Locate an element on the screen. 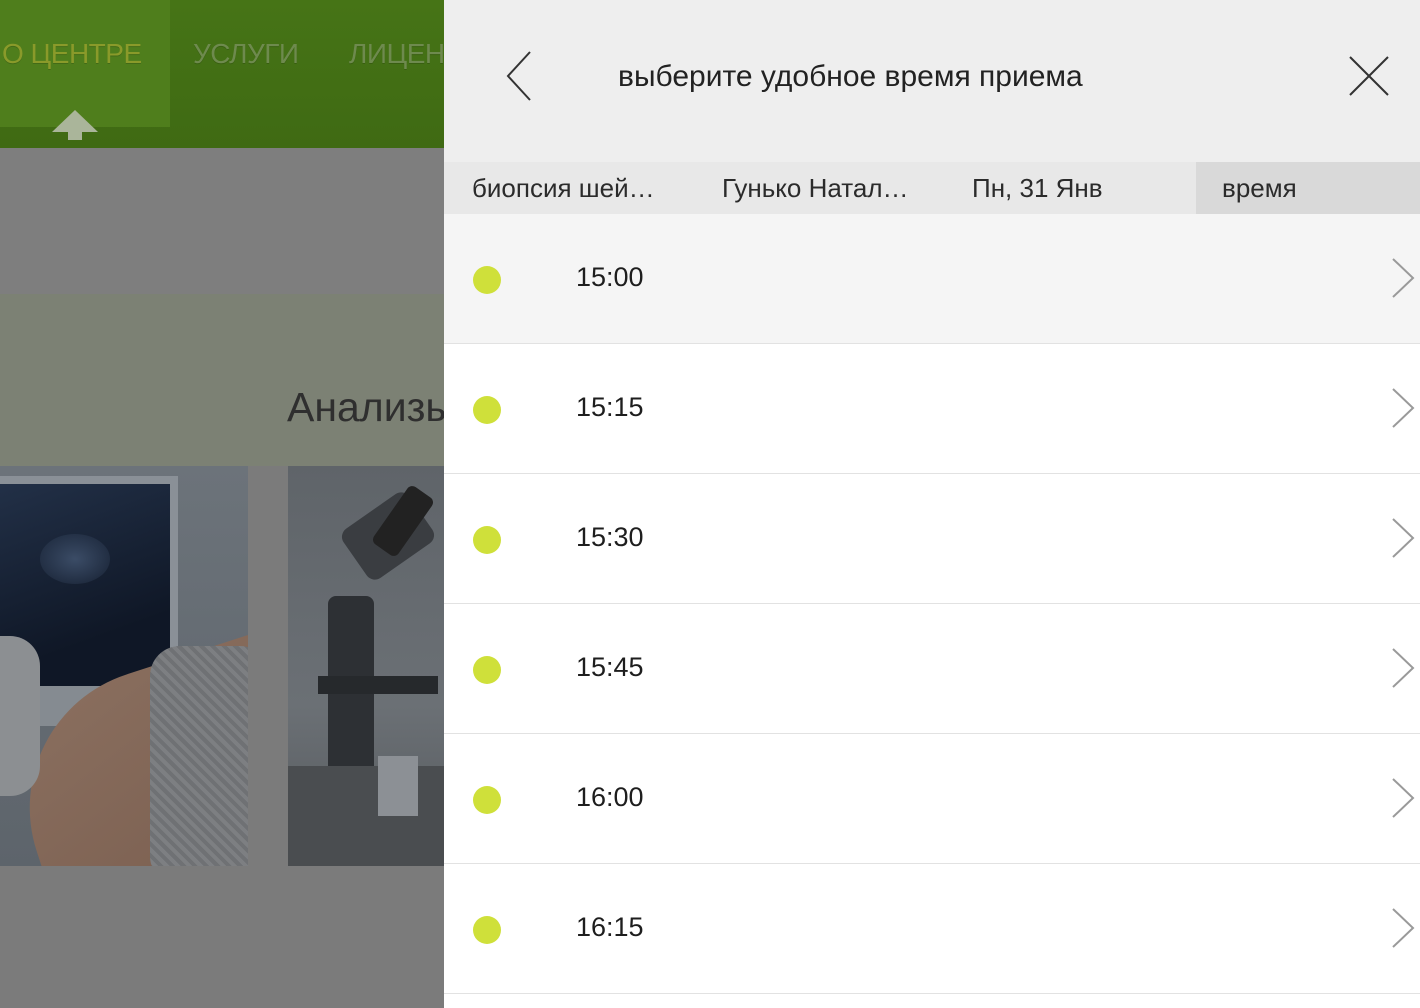  slot-time: 15:30 is located at coordinates (610, 537).